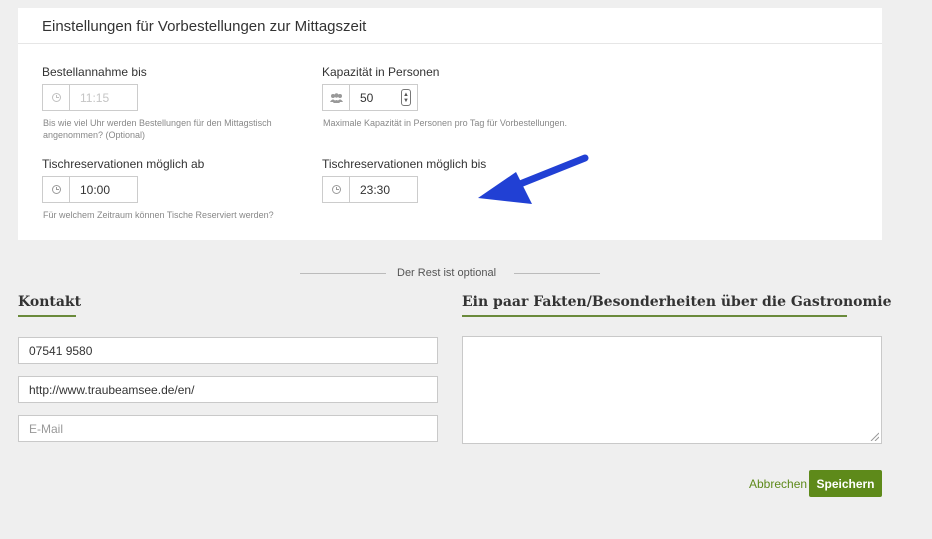 The height and width of the screenshot is (539, 932). I want to click on contact-title-underline, so click(47, 316).